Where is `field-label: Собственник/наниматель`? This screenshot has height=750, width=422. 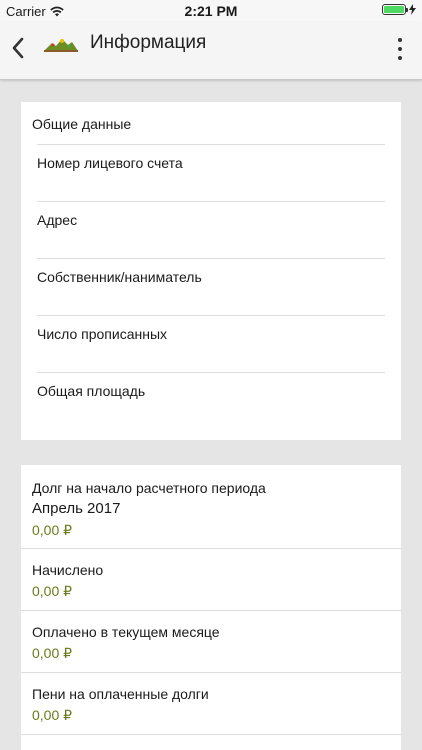 field-label: Собственник/наниматель is located at coordinates (119, 277).